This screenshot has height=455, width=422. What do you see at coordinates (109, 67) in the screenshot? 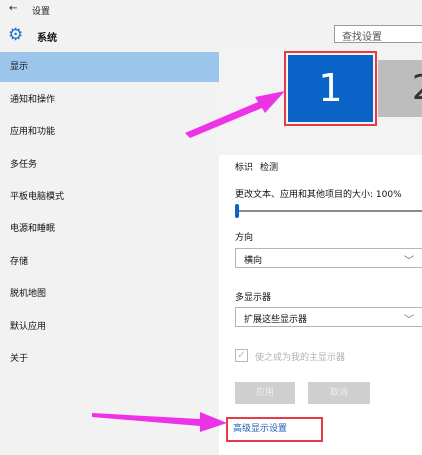
I see `sidebar-item-display: 显示` at bounding box center [109, 67].